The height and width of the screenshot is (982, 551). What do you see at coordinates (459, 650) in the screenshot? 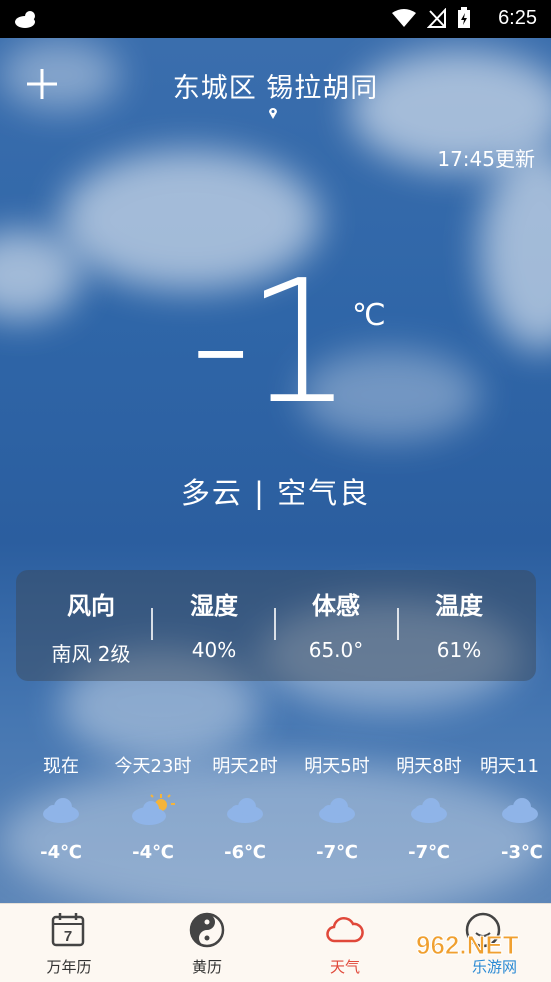
I see `detail-value: 61%` at bounding box center [459, 650].